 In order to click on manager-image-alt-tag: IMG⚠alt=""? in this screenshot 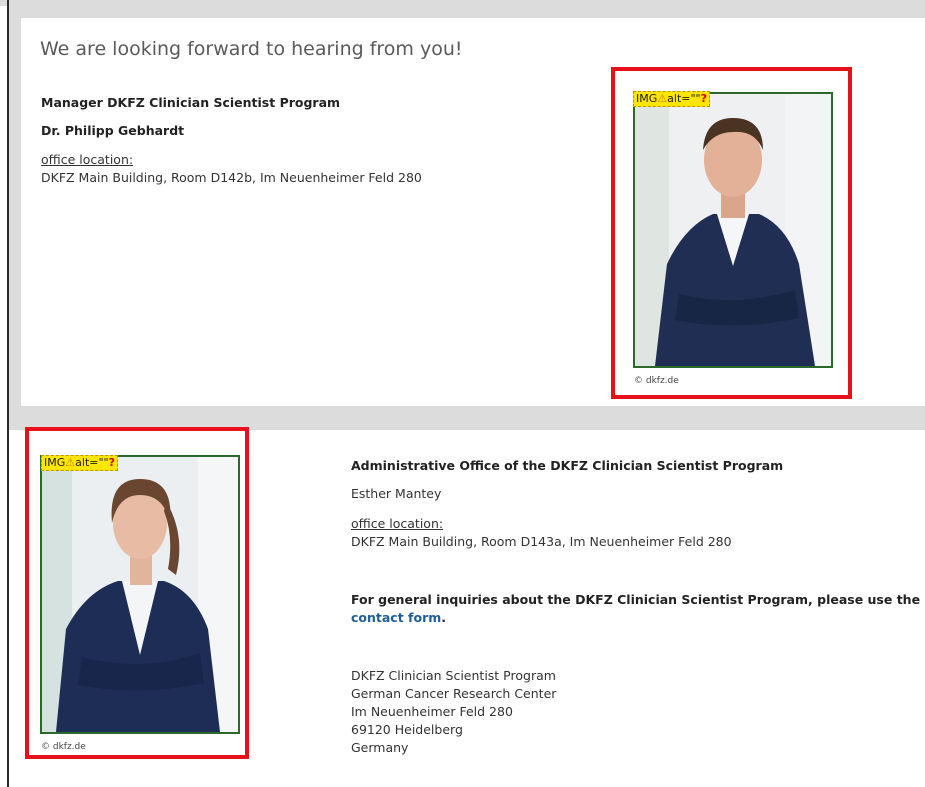, I will do `click(671, 99)`.